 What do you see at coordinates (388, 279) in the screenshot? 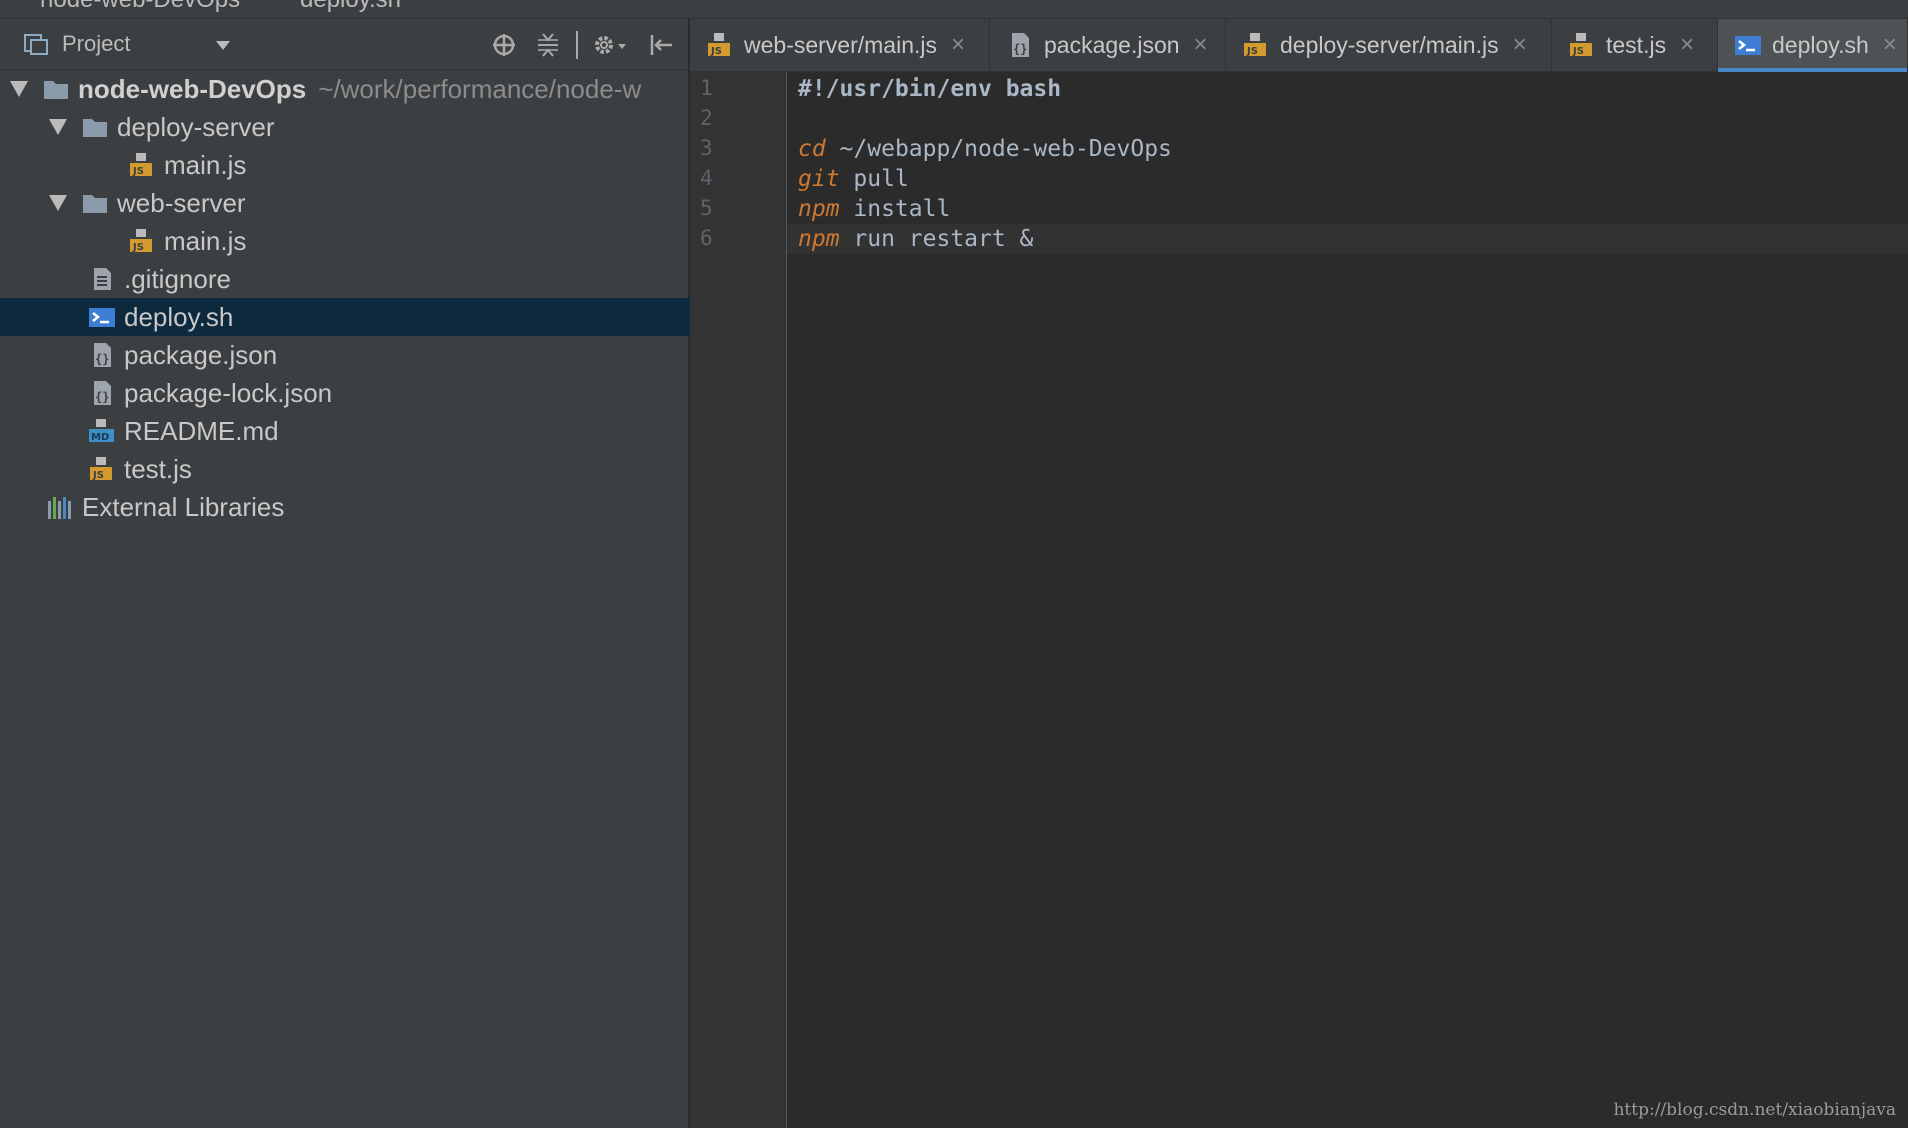
I see `tree-item-gitignore: .gitignore` at bounding box center [388, 279].